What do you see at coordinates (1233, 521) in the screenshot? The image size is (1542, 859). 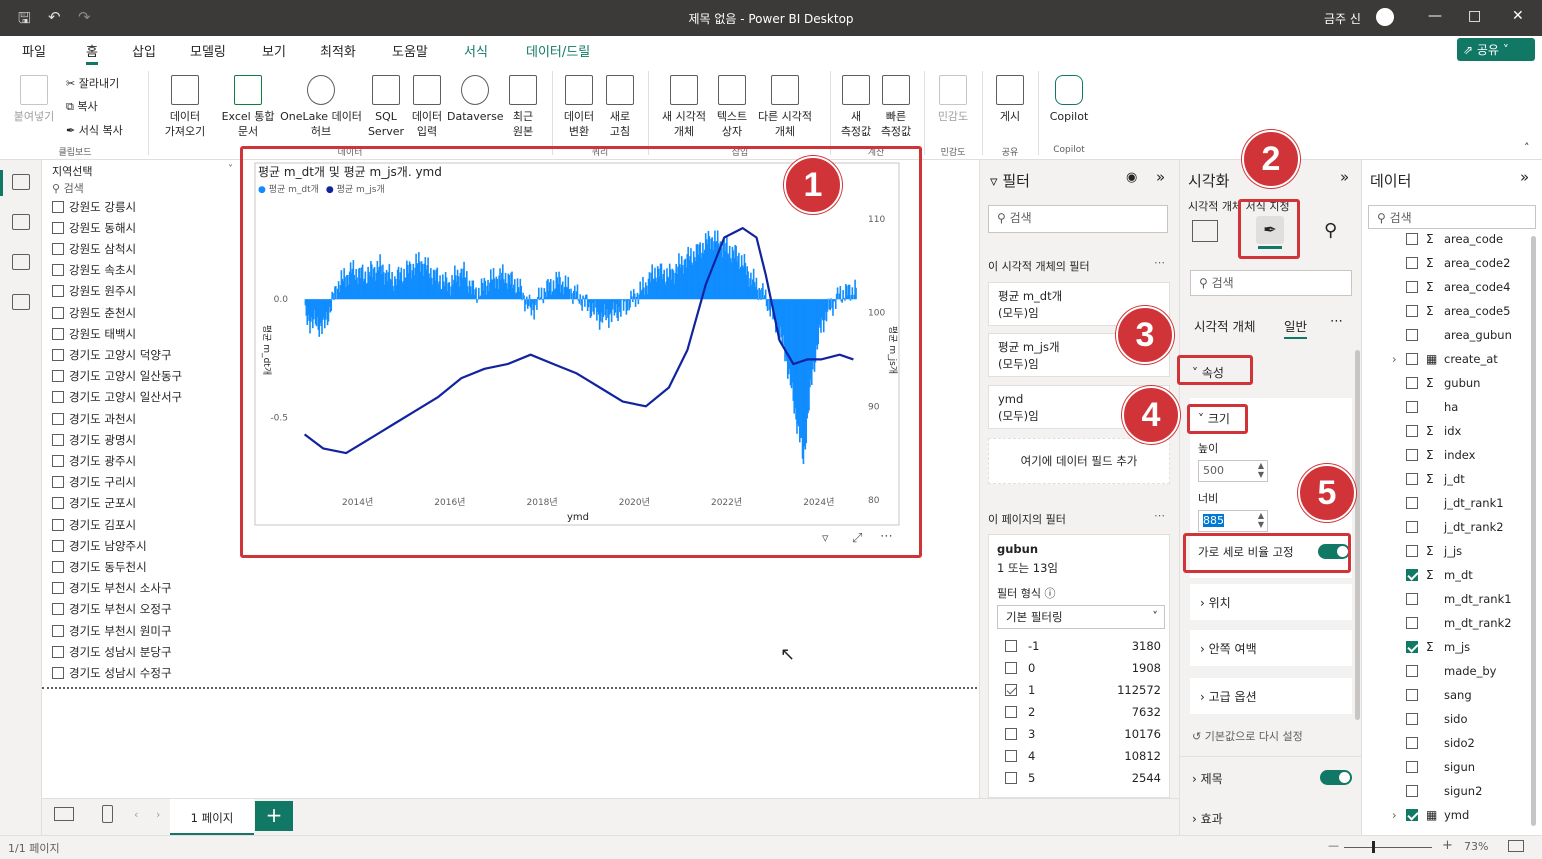 I see `width-input: 885 ▲ ▼` at bounding box center [1233, 521].